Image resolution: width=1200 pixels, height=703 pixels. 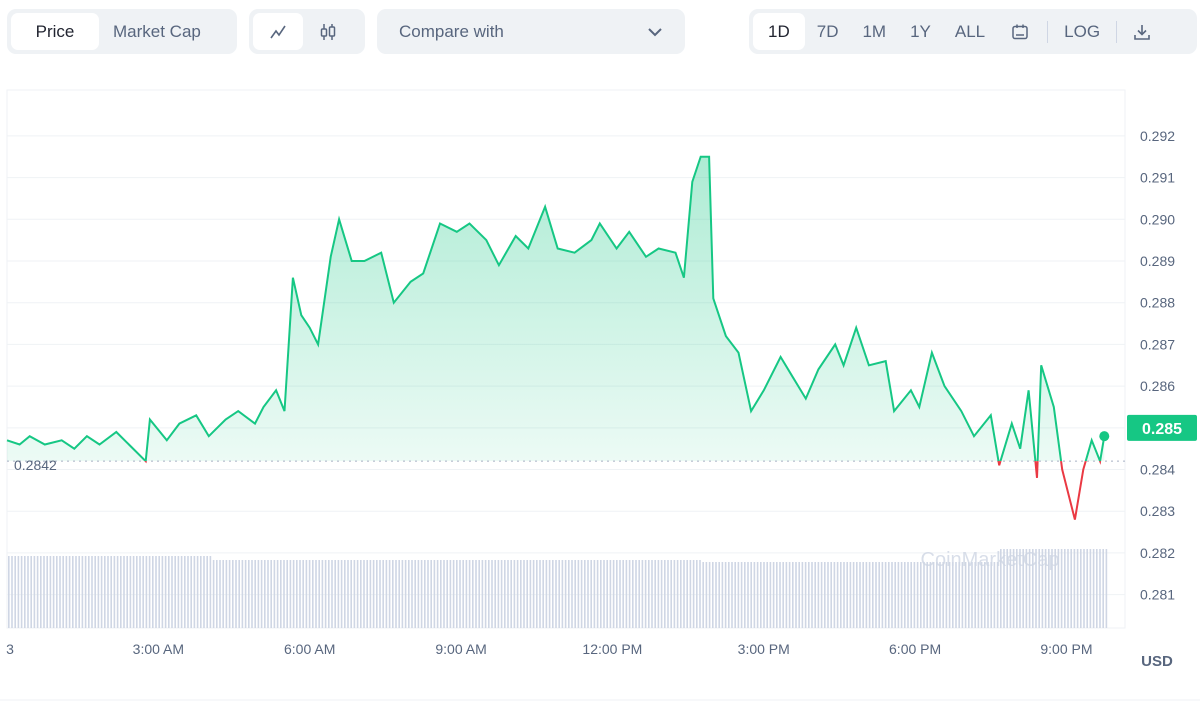 What do you see at coordinates (10, 649) in the screenshot?
I see `x-tick-label: 3` at bounding box center [10, 649].